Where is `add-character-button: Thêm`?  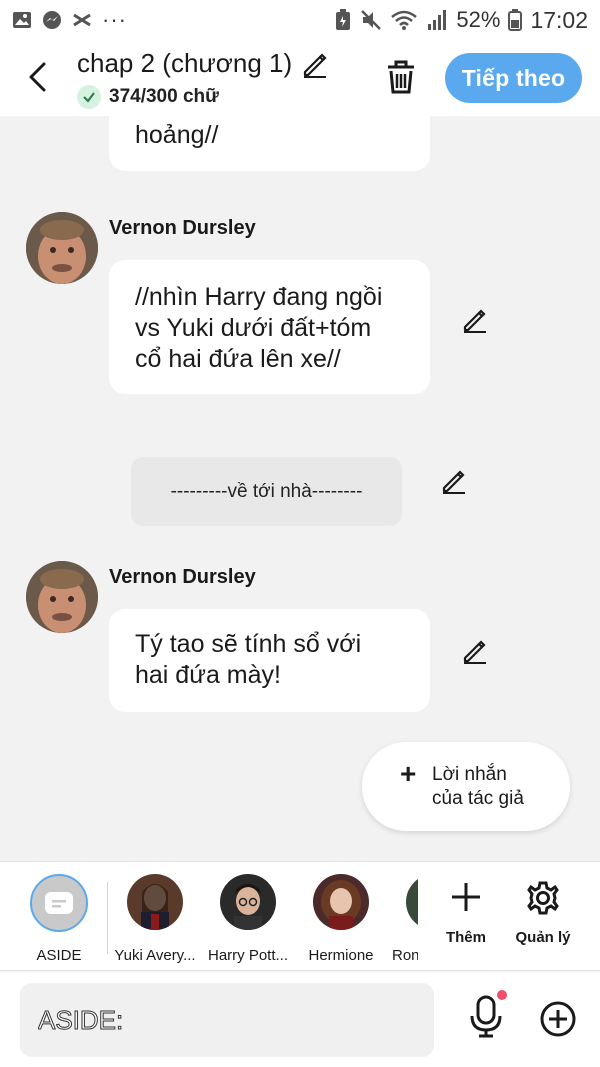 add-character-button: Thêm is located at coordinates (466, 913).